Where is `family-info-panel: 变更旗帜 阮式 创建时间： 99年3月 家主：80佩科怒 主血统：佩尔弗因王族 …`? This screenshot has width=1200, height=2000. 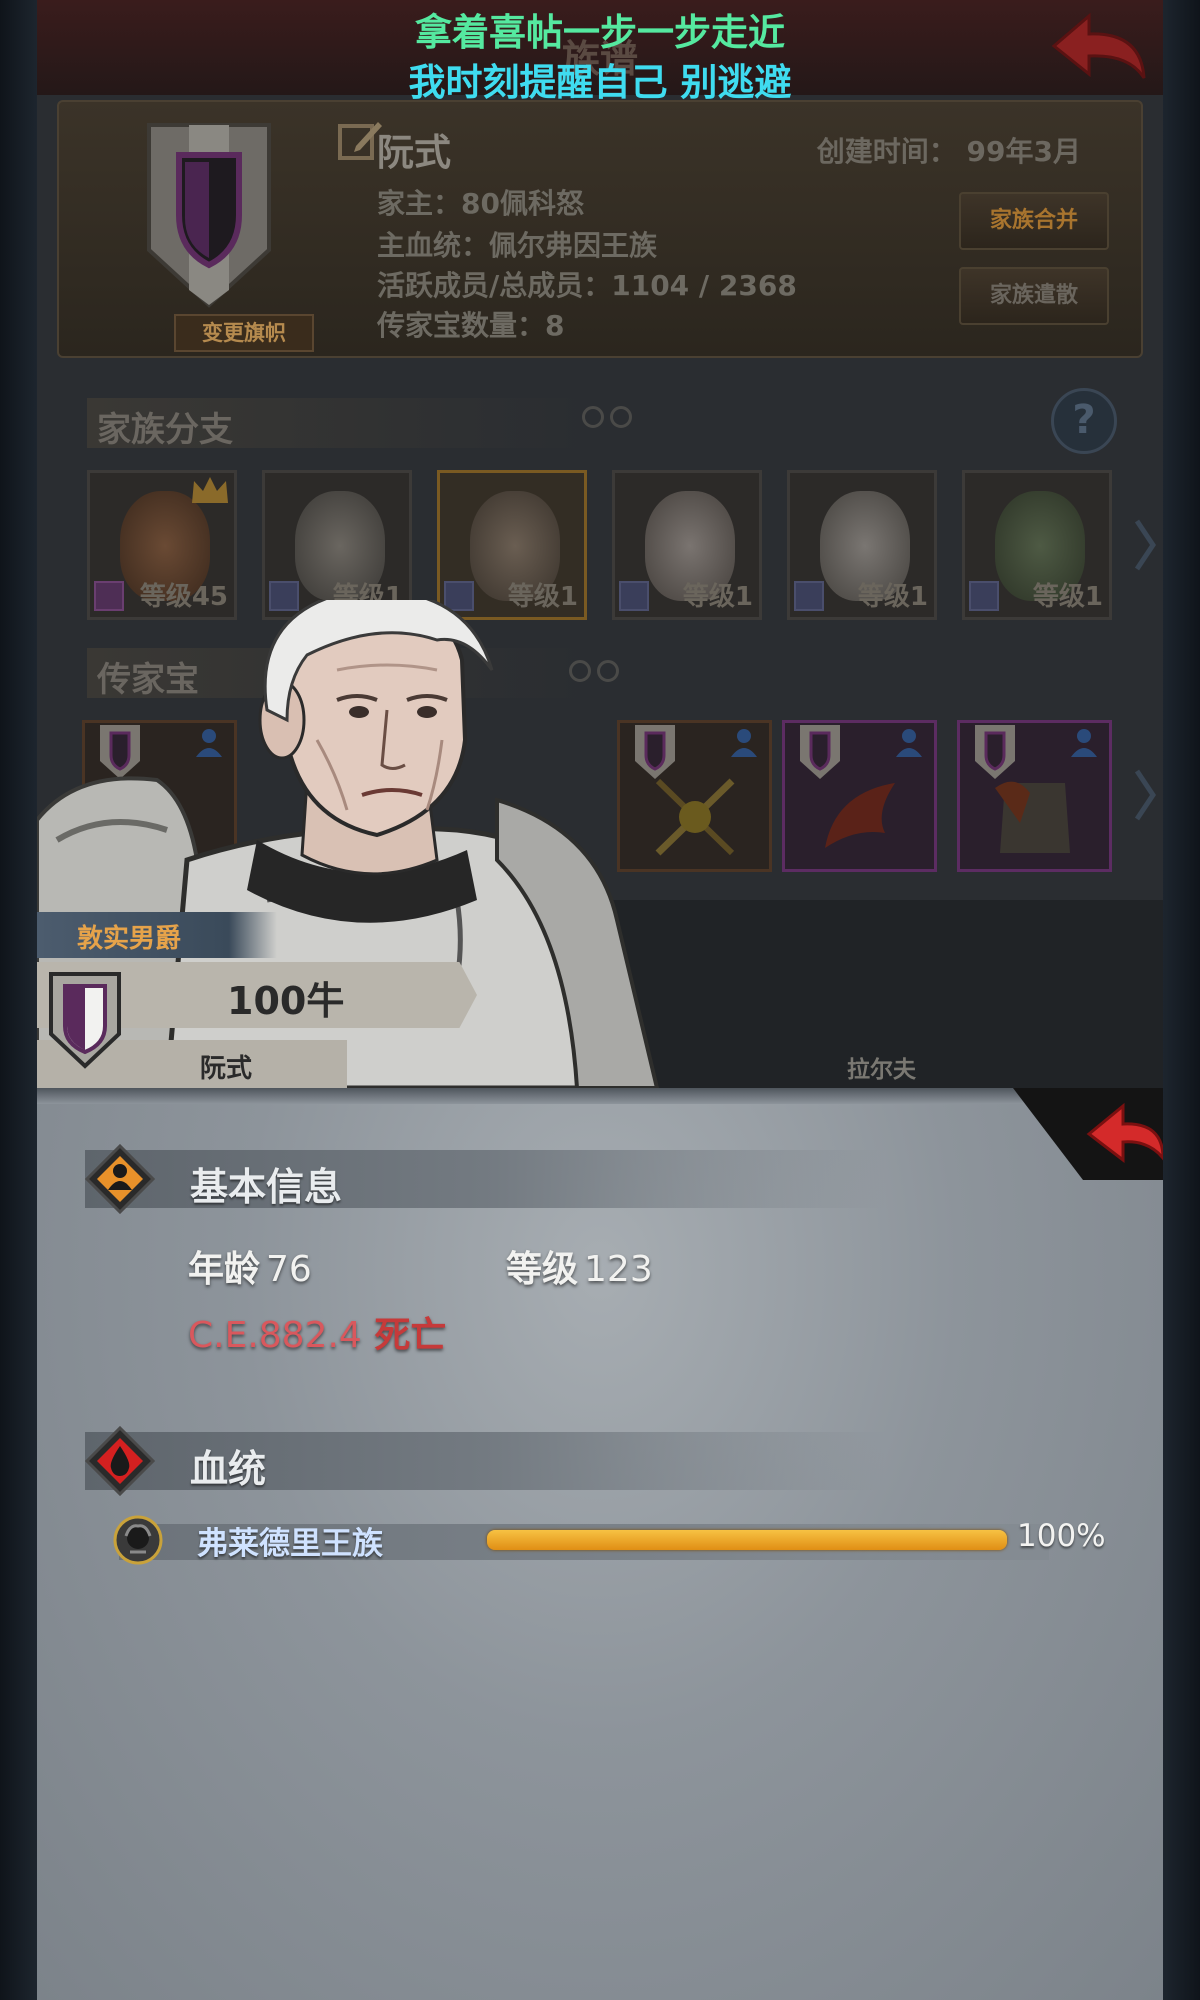 family-info-panel: 变更旗帜 阮式 创建时间： 99年3月 家主：80佩科怒 主血统：佩尔弗因王族 … is located at coordinates (600, 229).